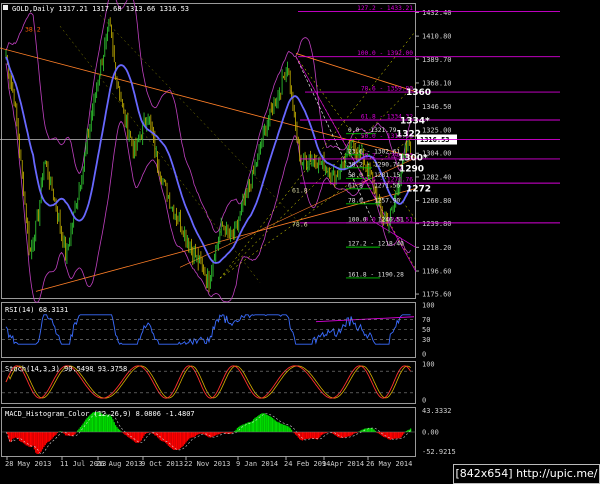  Describe the element at coordinates (418, 93) in the screenshot. I see `level-label: 1360` at that location.